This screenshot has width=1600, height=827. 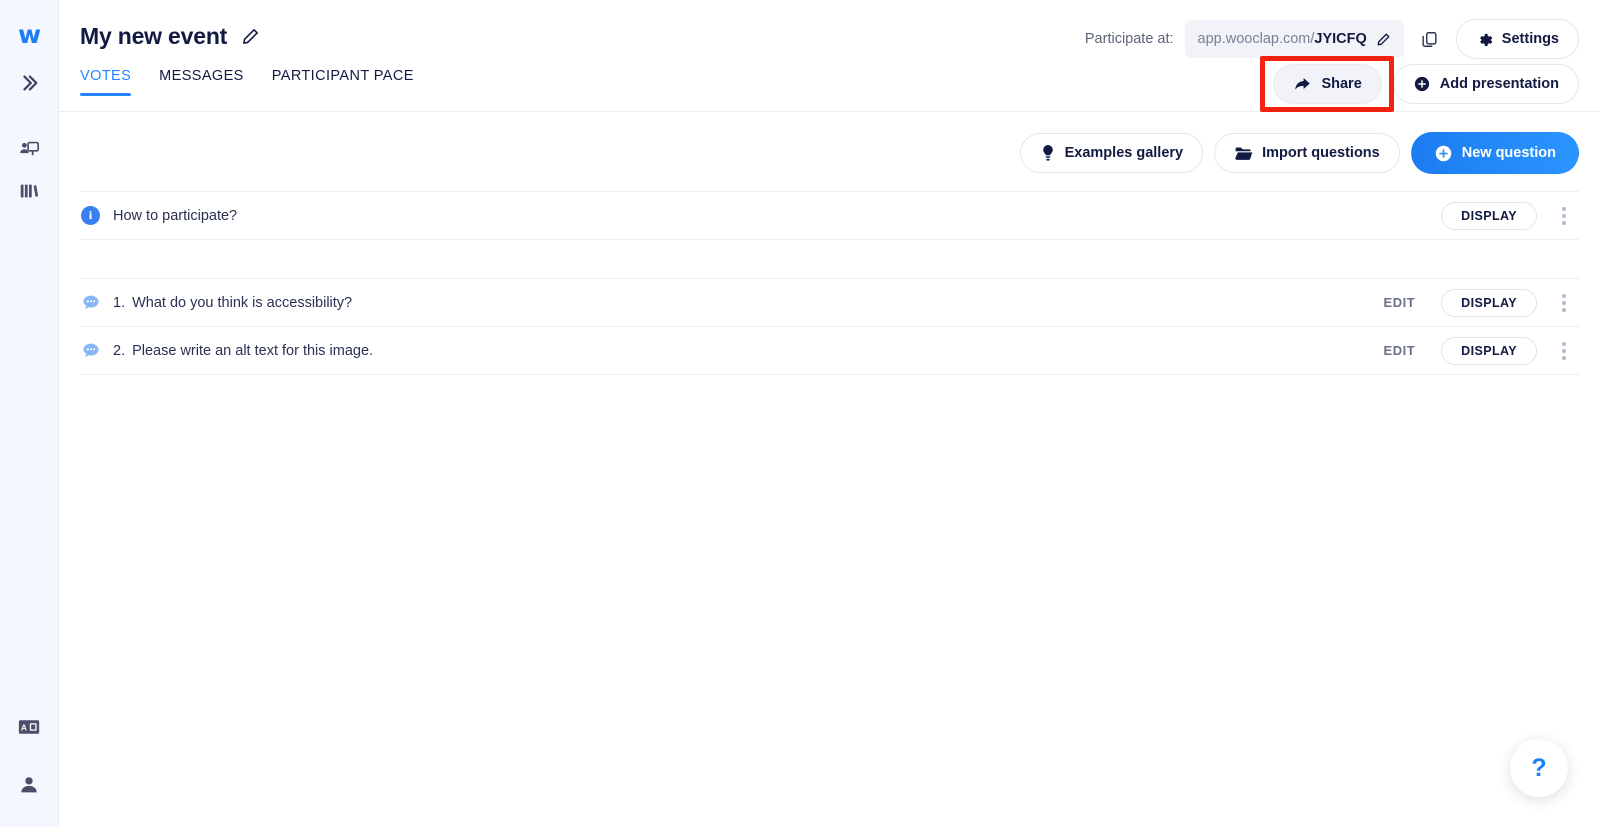 What do you see at coordinates (29, 756) in the screenshot?
I see `sidebar-bottom: A` at bounding box center [29, 756].